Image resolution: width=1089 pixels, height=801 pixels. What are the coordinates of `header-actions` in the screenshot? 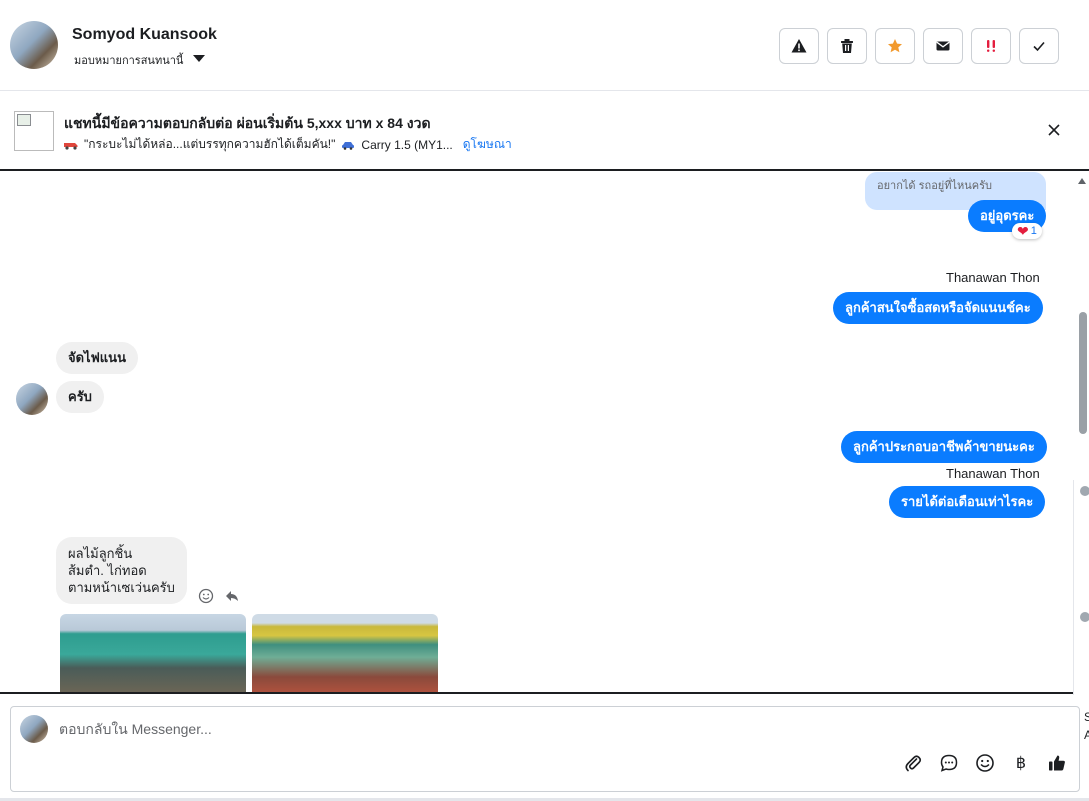 It's located at (919, 46).